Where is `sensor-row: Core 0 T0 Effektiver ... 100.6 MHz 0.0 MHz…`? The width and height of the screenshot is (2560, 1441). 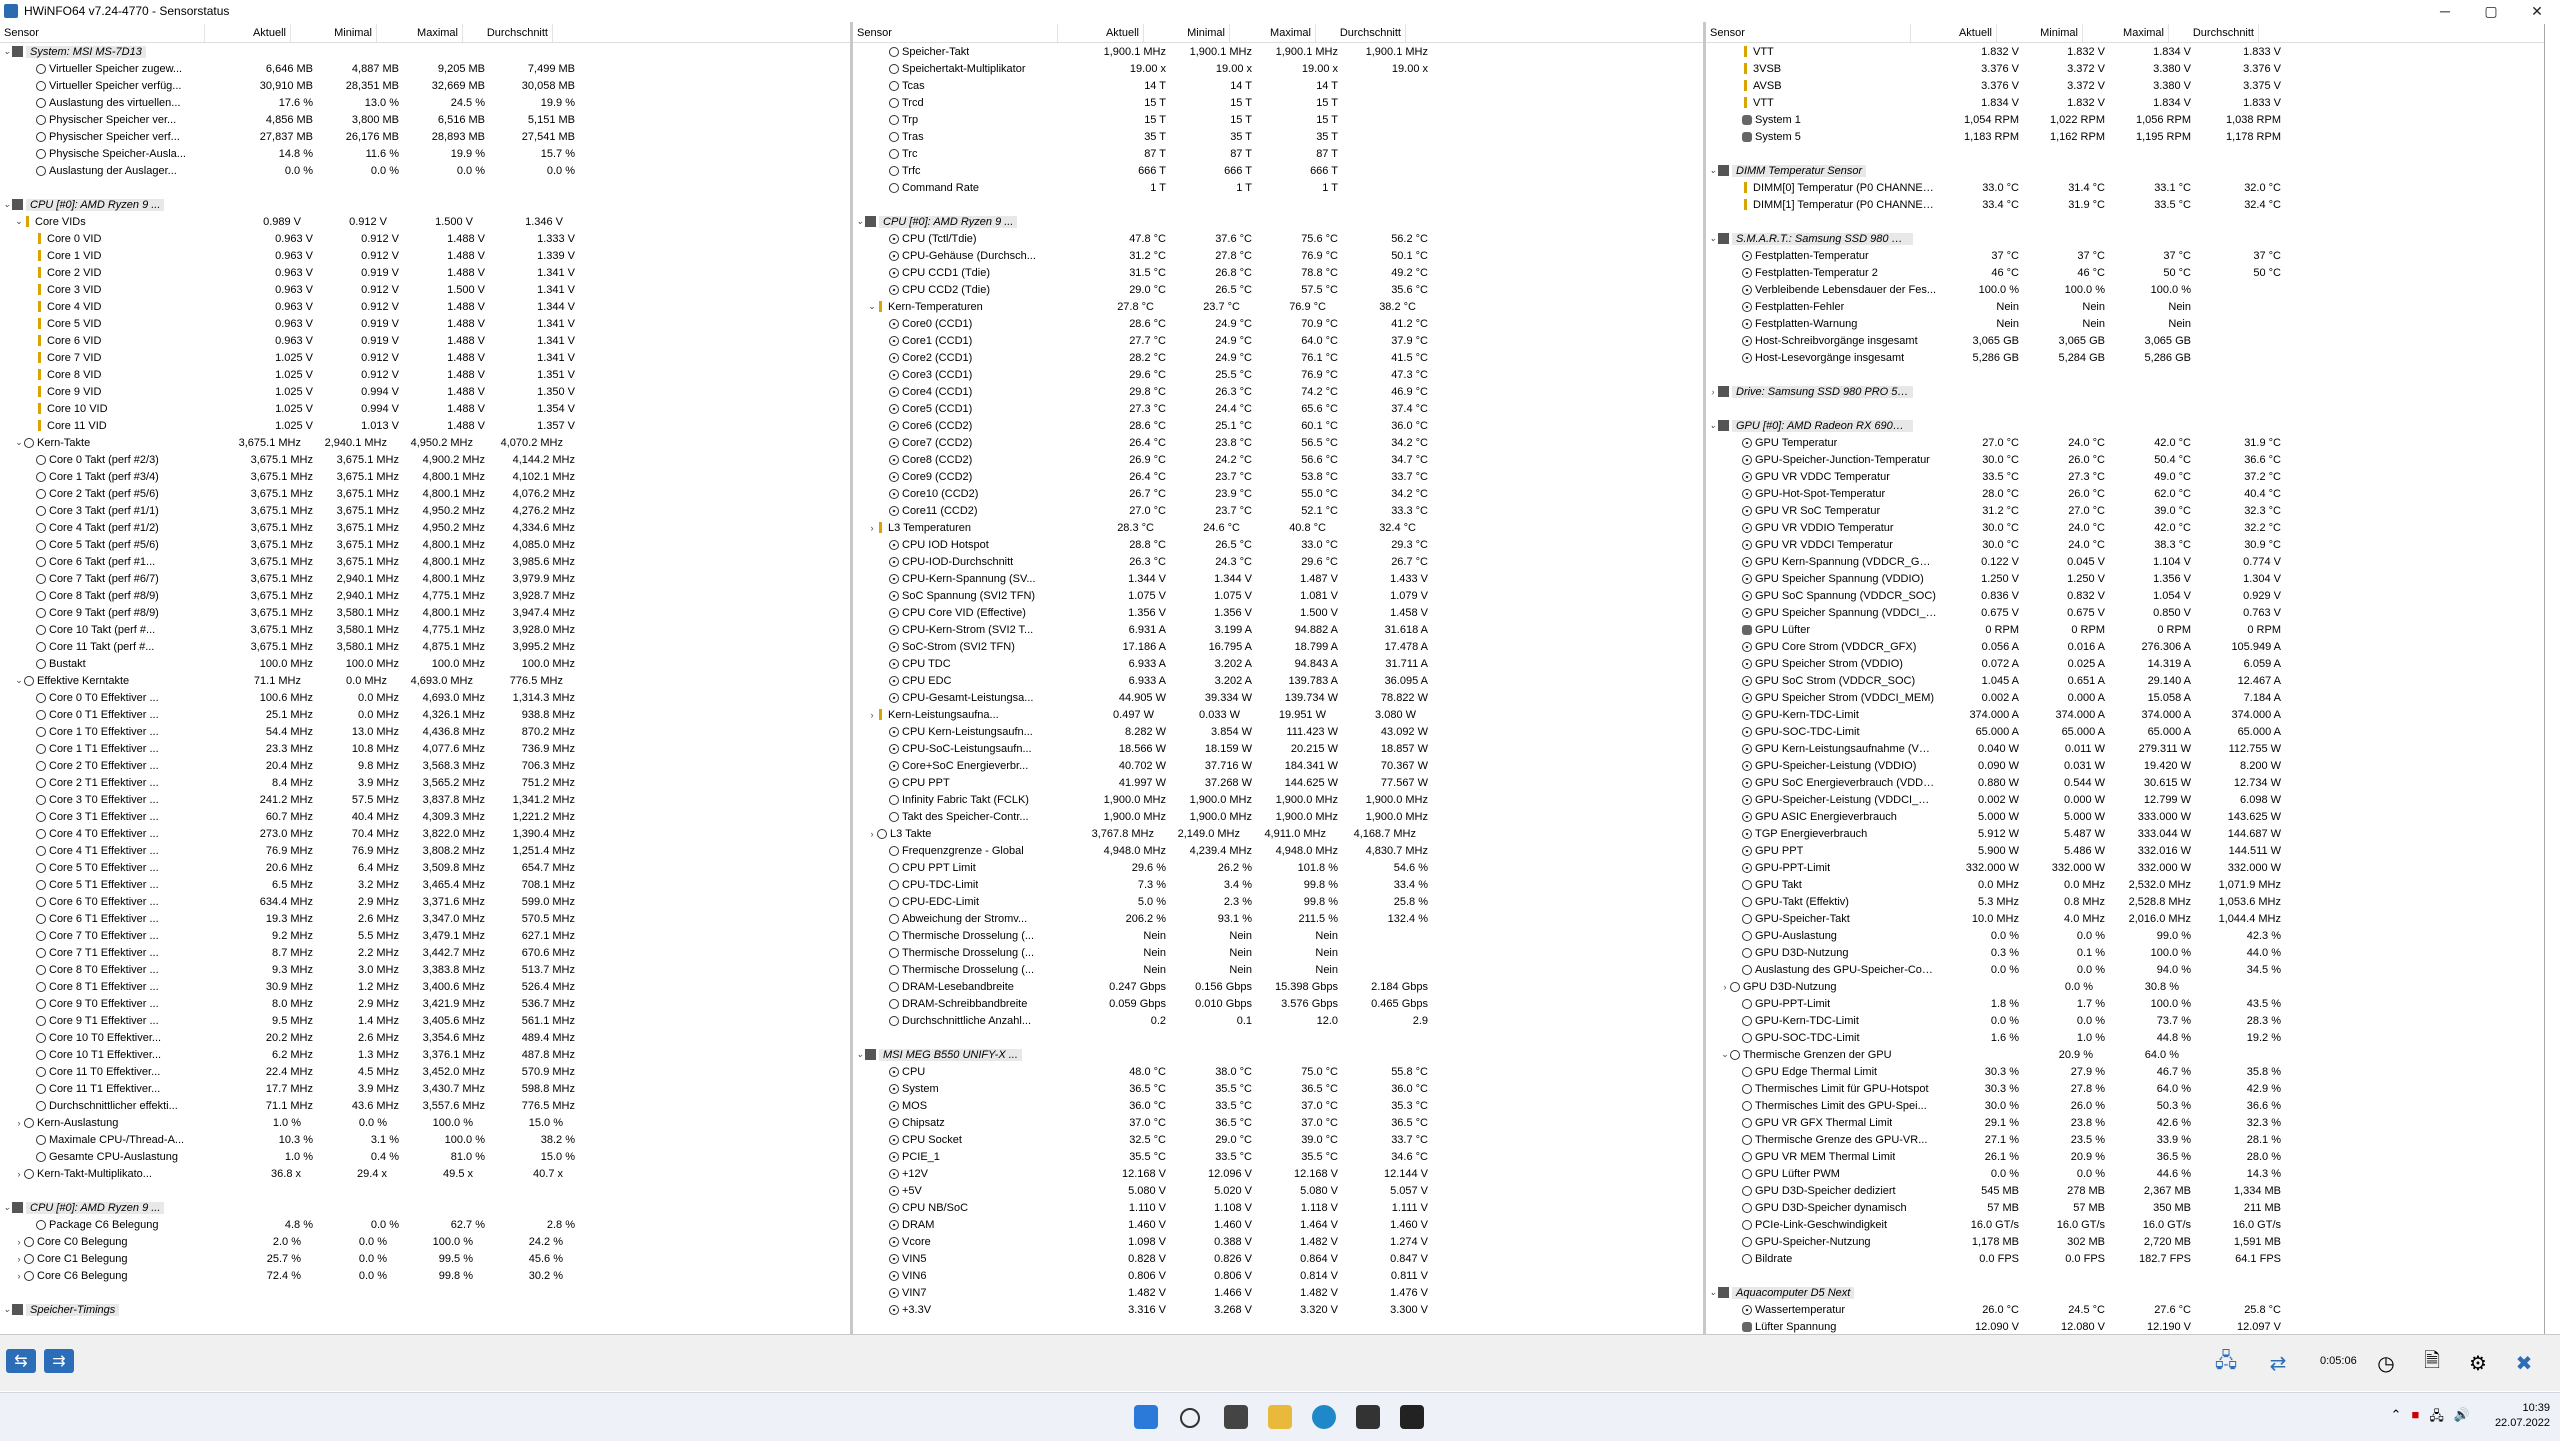
sensor-row: Core 0 T0 Effektiver ... 100.6 MHz 0.0 MHz… is located at coordinates (425, 697).